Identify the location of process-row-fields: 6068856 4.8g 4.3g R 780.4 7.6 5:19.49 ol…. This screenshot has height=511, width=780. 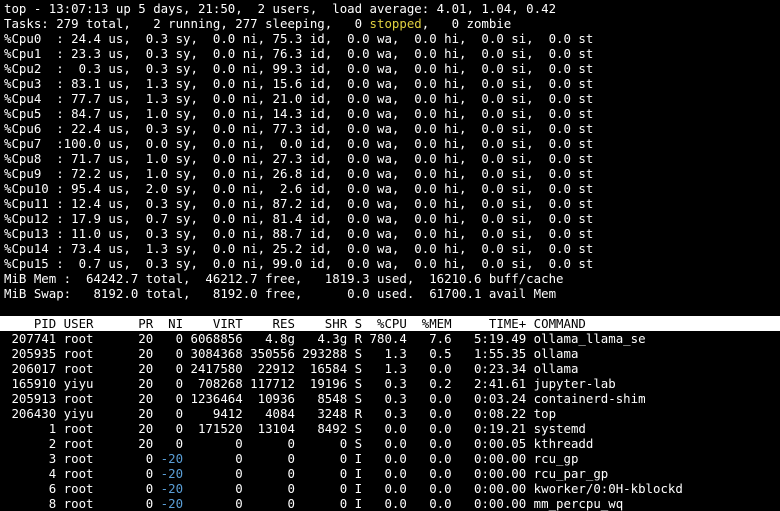
(418, 338).